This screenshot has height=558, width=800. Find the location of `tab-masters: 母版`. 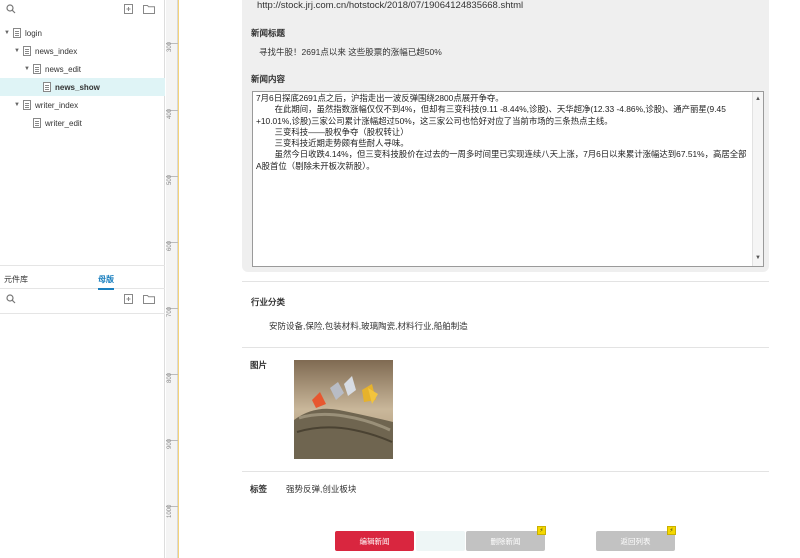

tab-masters: 母版 is located at coordinates (106, 282).